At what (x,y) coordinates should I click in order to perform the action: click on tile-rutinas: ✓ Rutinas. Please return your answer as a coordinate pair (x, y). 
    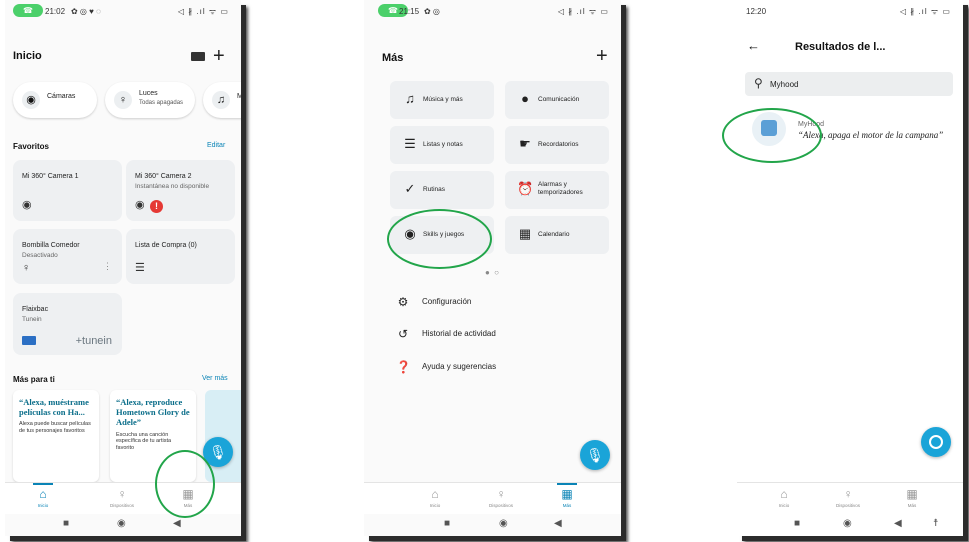
    Looking at the image, I should click on (442, 190).